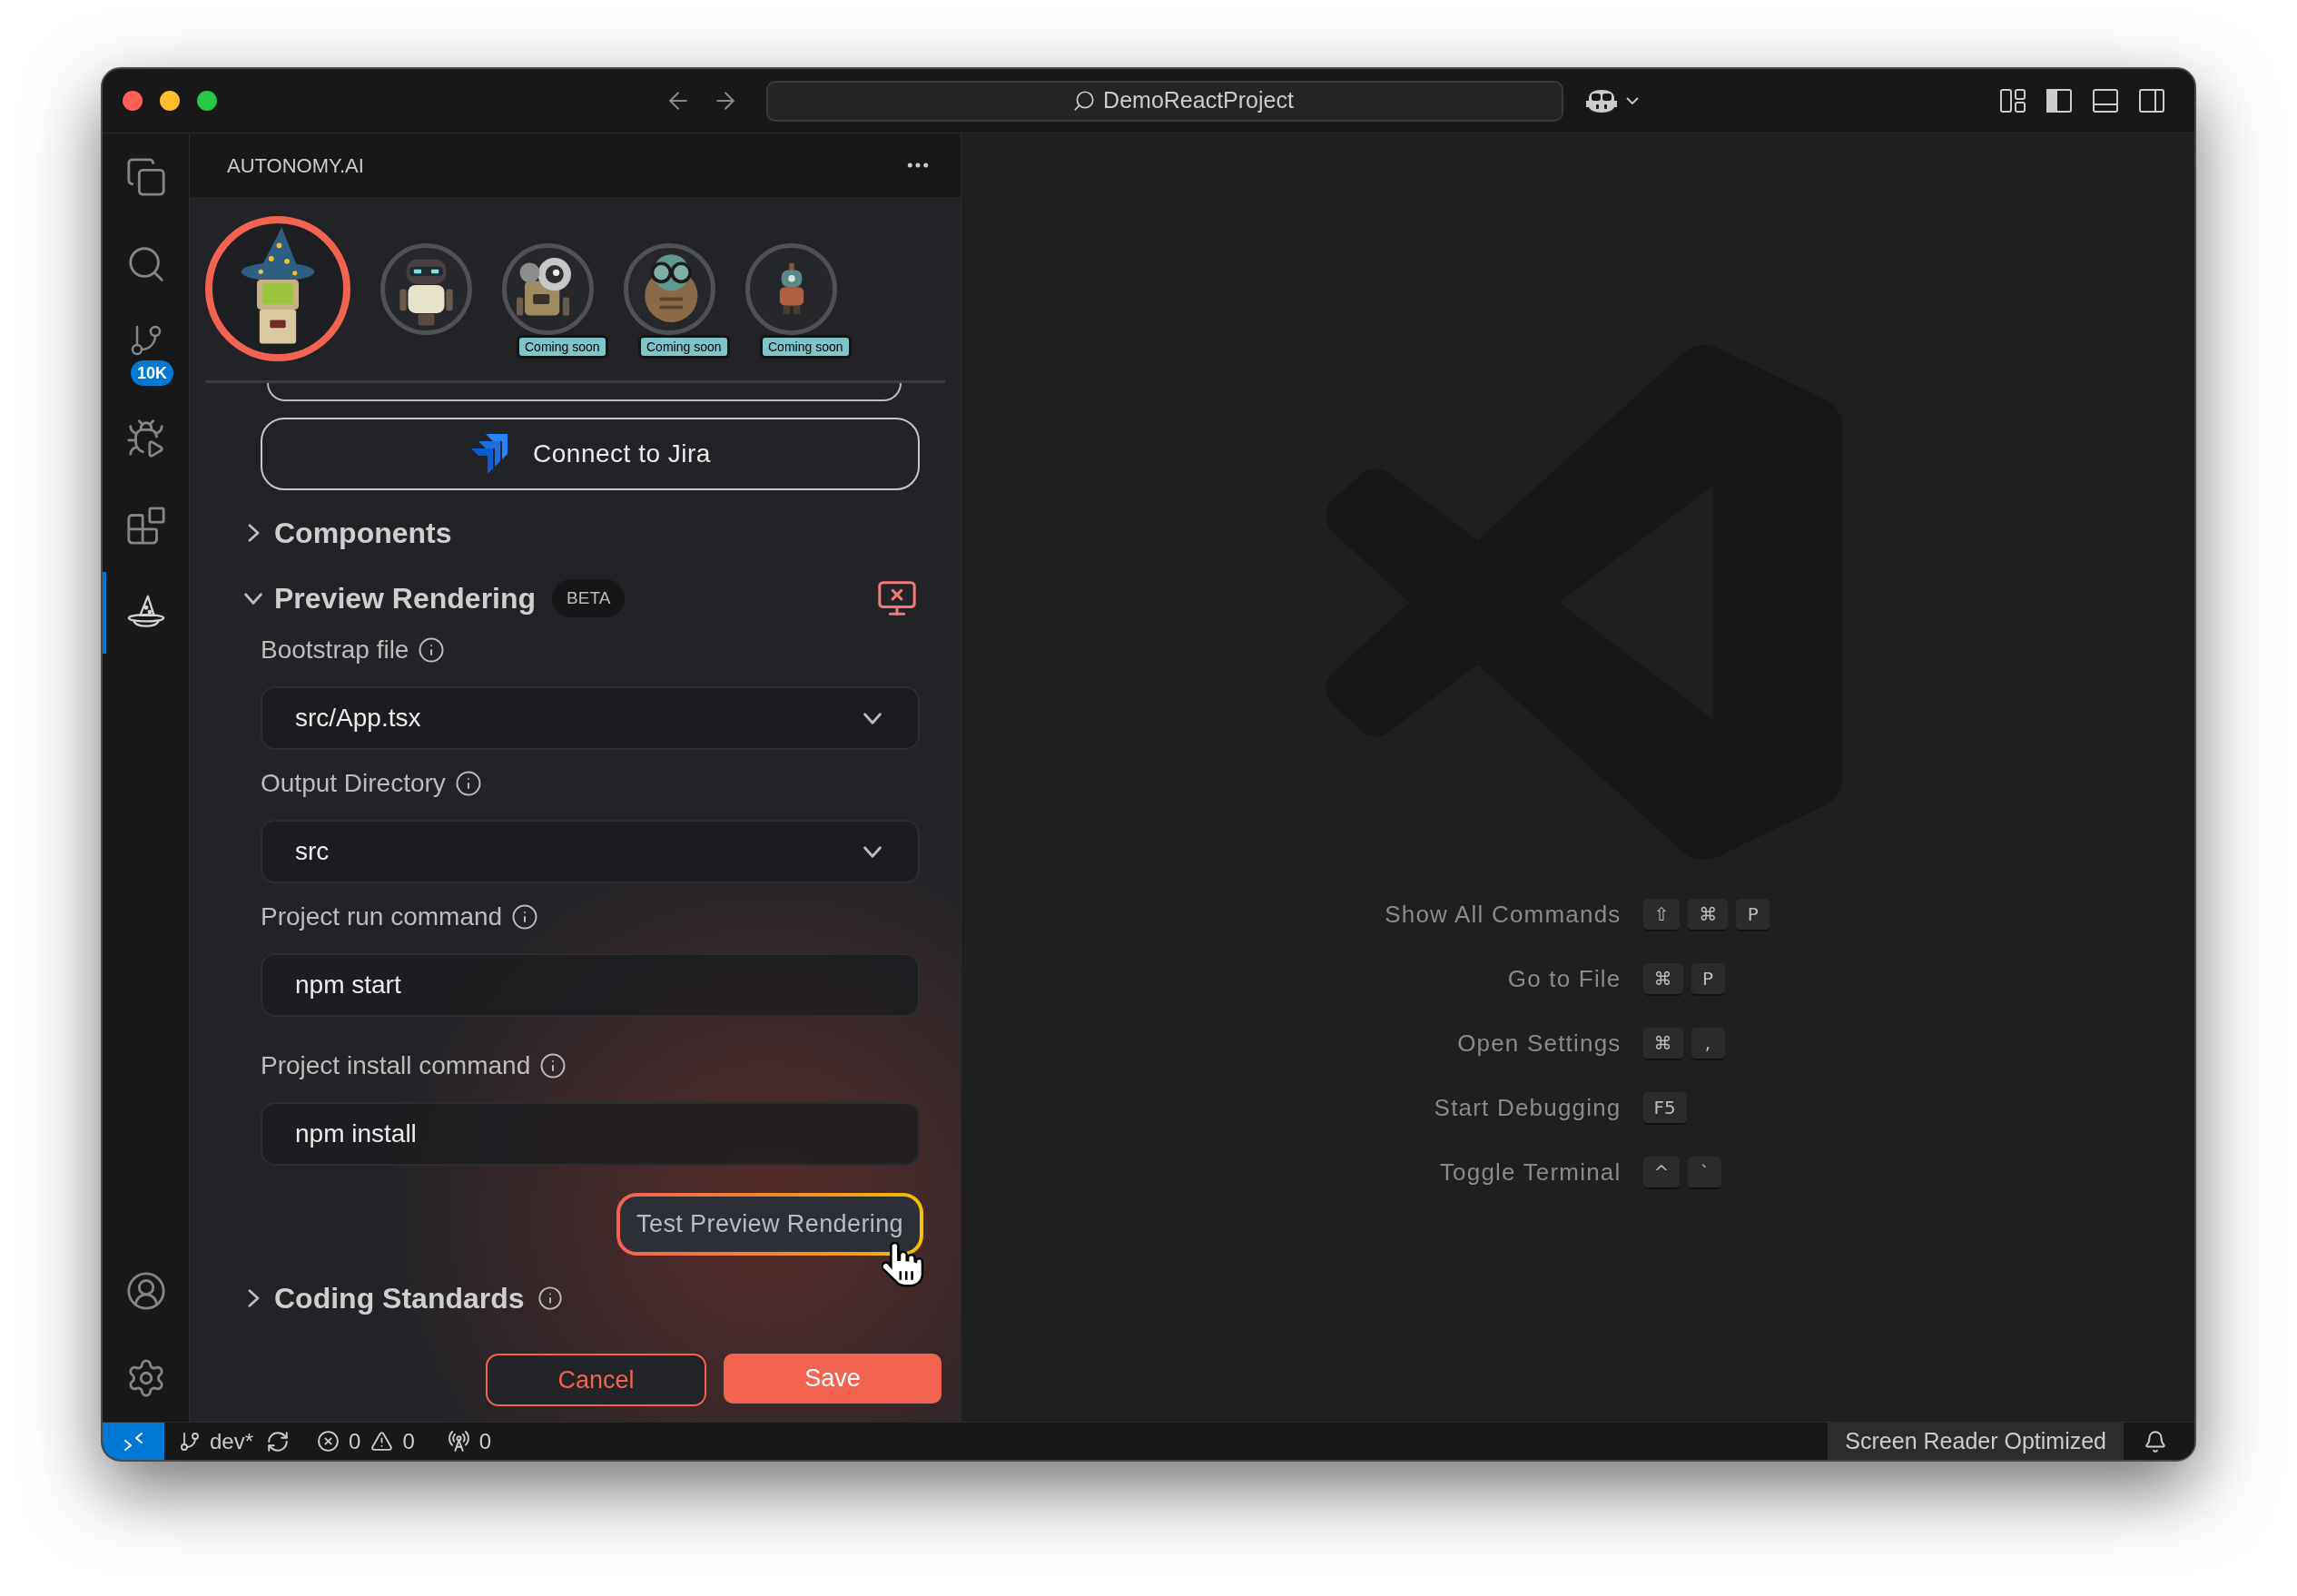  What do you see at coordinates (152, 373) in the screenshot?
I see `count-badge: 10K` at bounding box center [152, 373].